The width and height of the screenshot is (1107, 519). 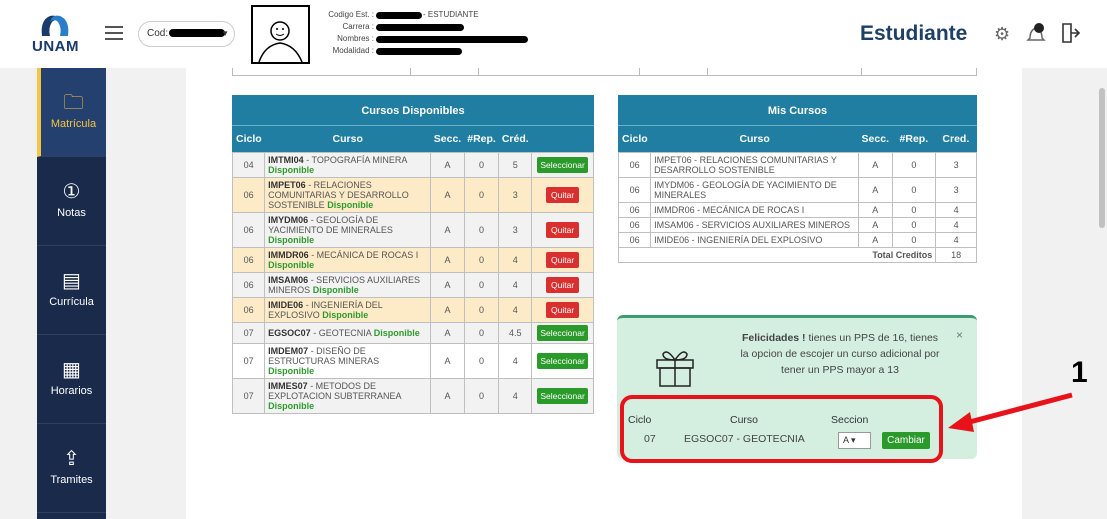 I want to click on cambiar-button: Cambiar, so click(x=906, y=440).